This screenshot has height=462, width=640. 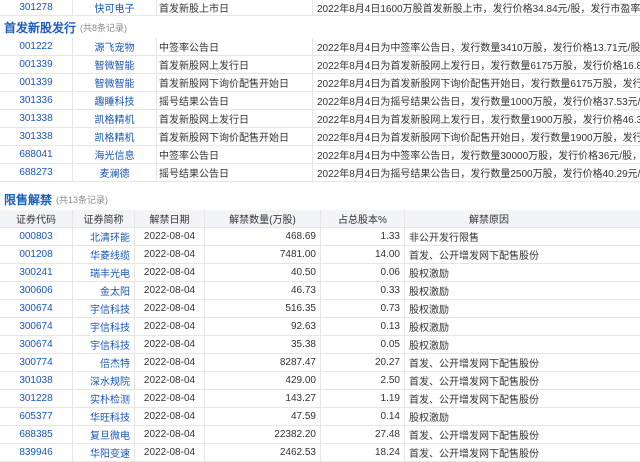 I want to click on table-row: 300606 金太阳 2022-08-04 46.73 0.33 股权激励, so click(x=320, y=291).